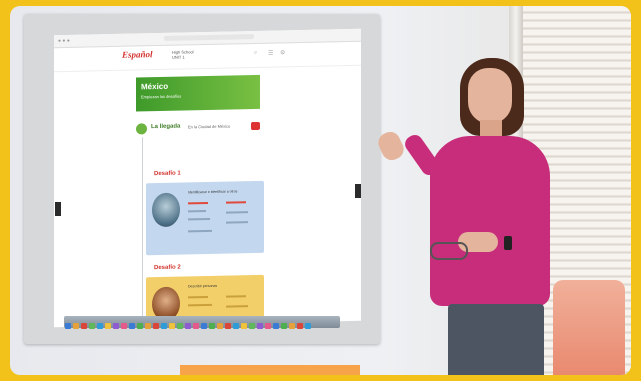 The width and height of the screenshot is (641, 381). Describe the element at coordinates (256, 53) in the screenshot. I see `search-icon: ⌕` at that location.